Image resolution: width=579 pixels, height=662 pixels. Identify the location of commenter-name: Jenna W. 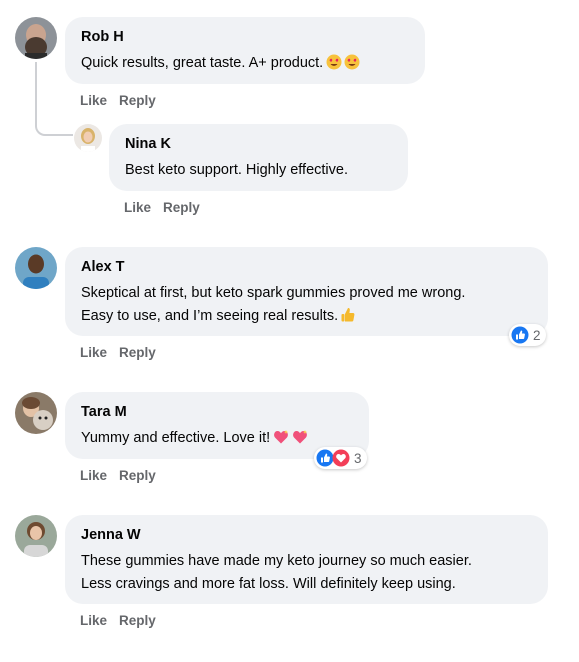
(306, 535).